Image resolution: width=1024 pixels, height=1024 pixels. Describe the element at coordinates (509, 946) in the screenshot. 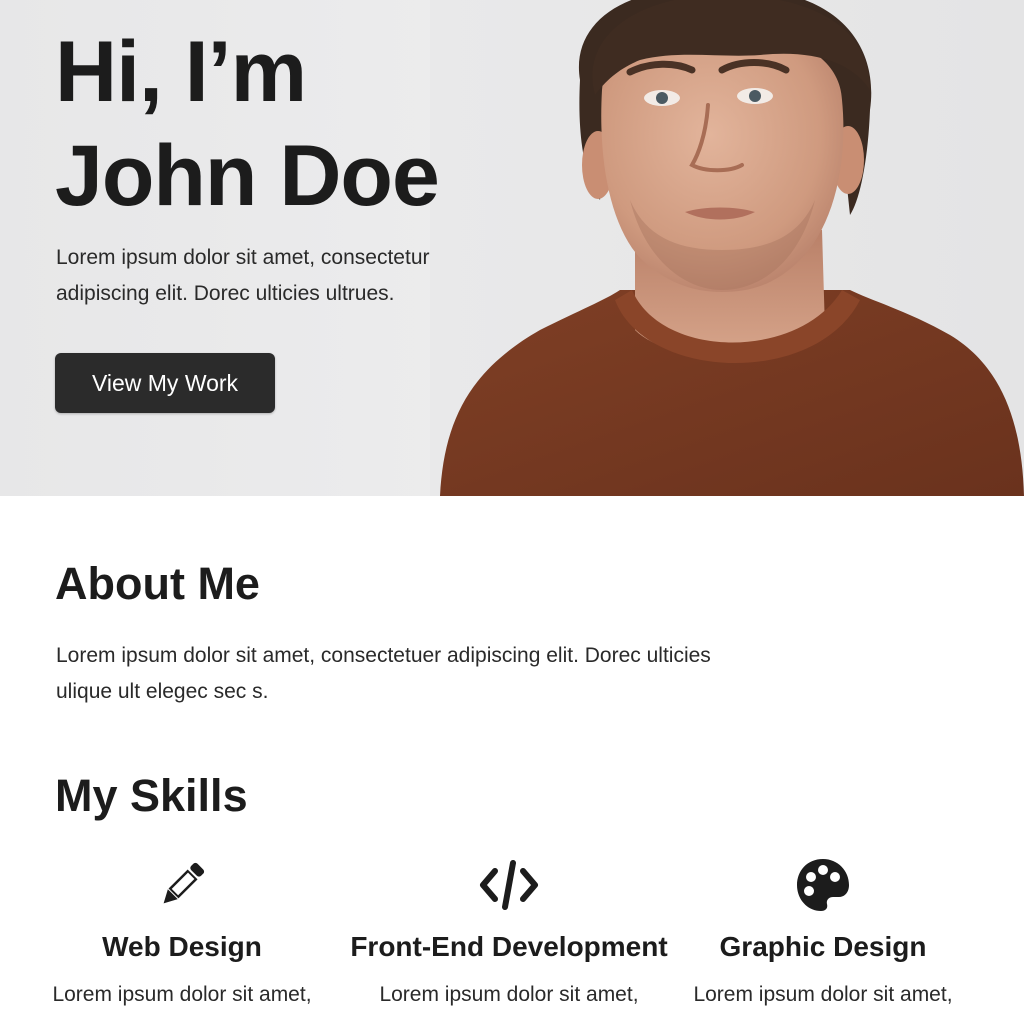

I see `skill-title: Front-End Development` at that location.